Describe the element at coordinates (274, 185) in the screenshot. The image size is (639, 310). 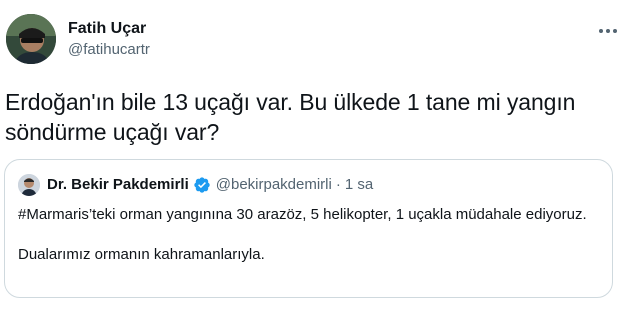
I see `quoted-author-handle: @bekirpakdemirli` at that location.